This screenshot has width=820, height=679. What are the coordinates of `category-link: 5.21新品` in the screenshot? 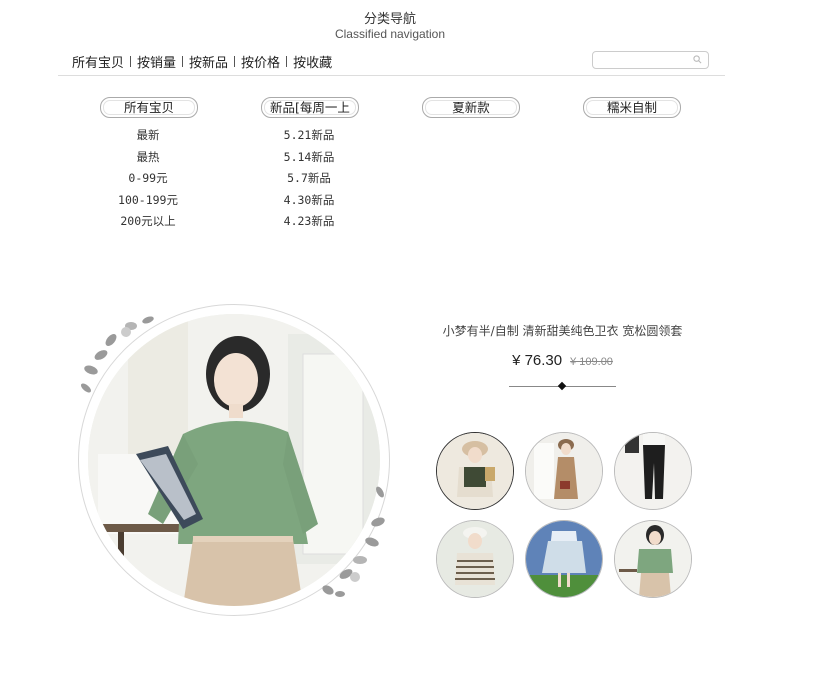 It's located at (309, 138).